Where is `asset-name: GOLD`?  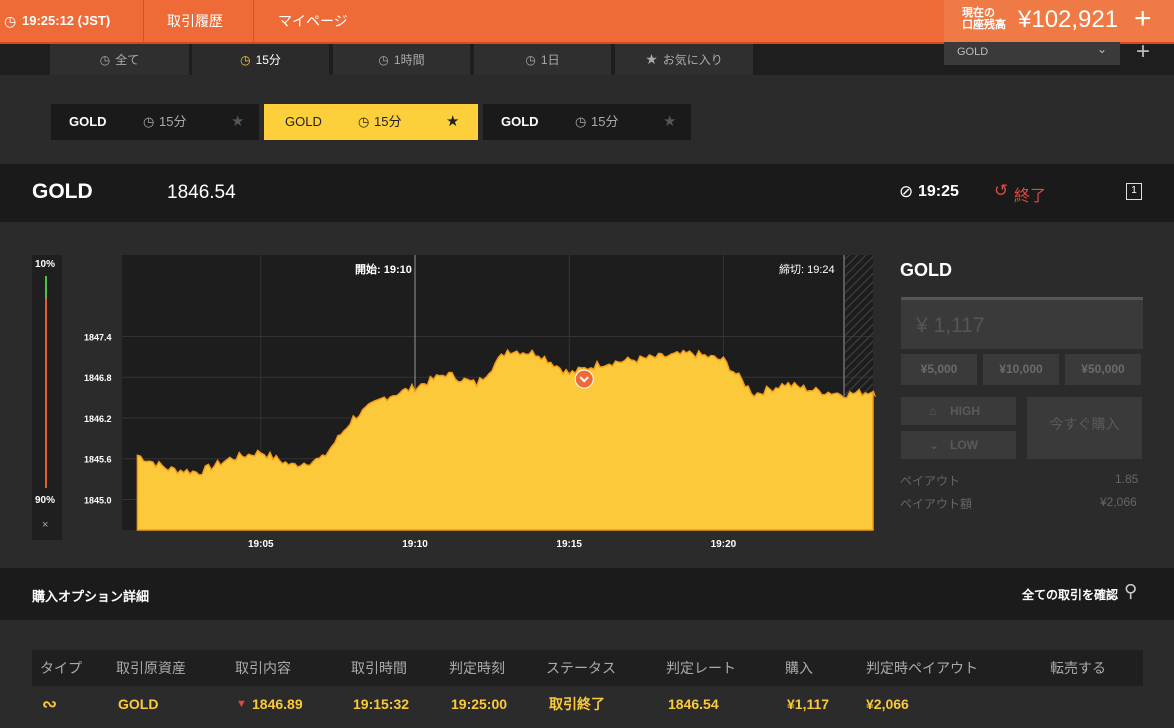 asset-name: GOLD is located at coordinates (62, 191).